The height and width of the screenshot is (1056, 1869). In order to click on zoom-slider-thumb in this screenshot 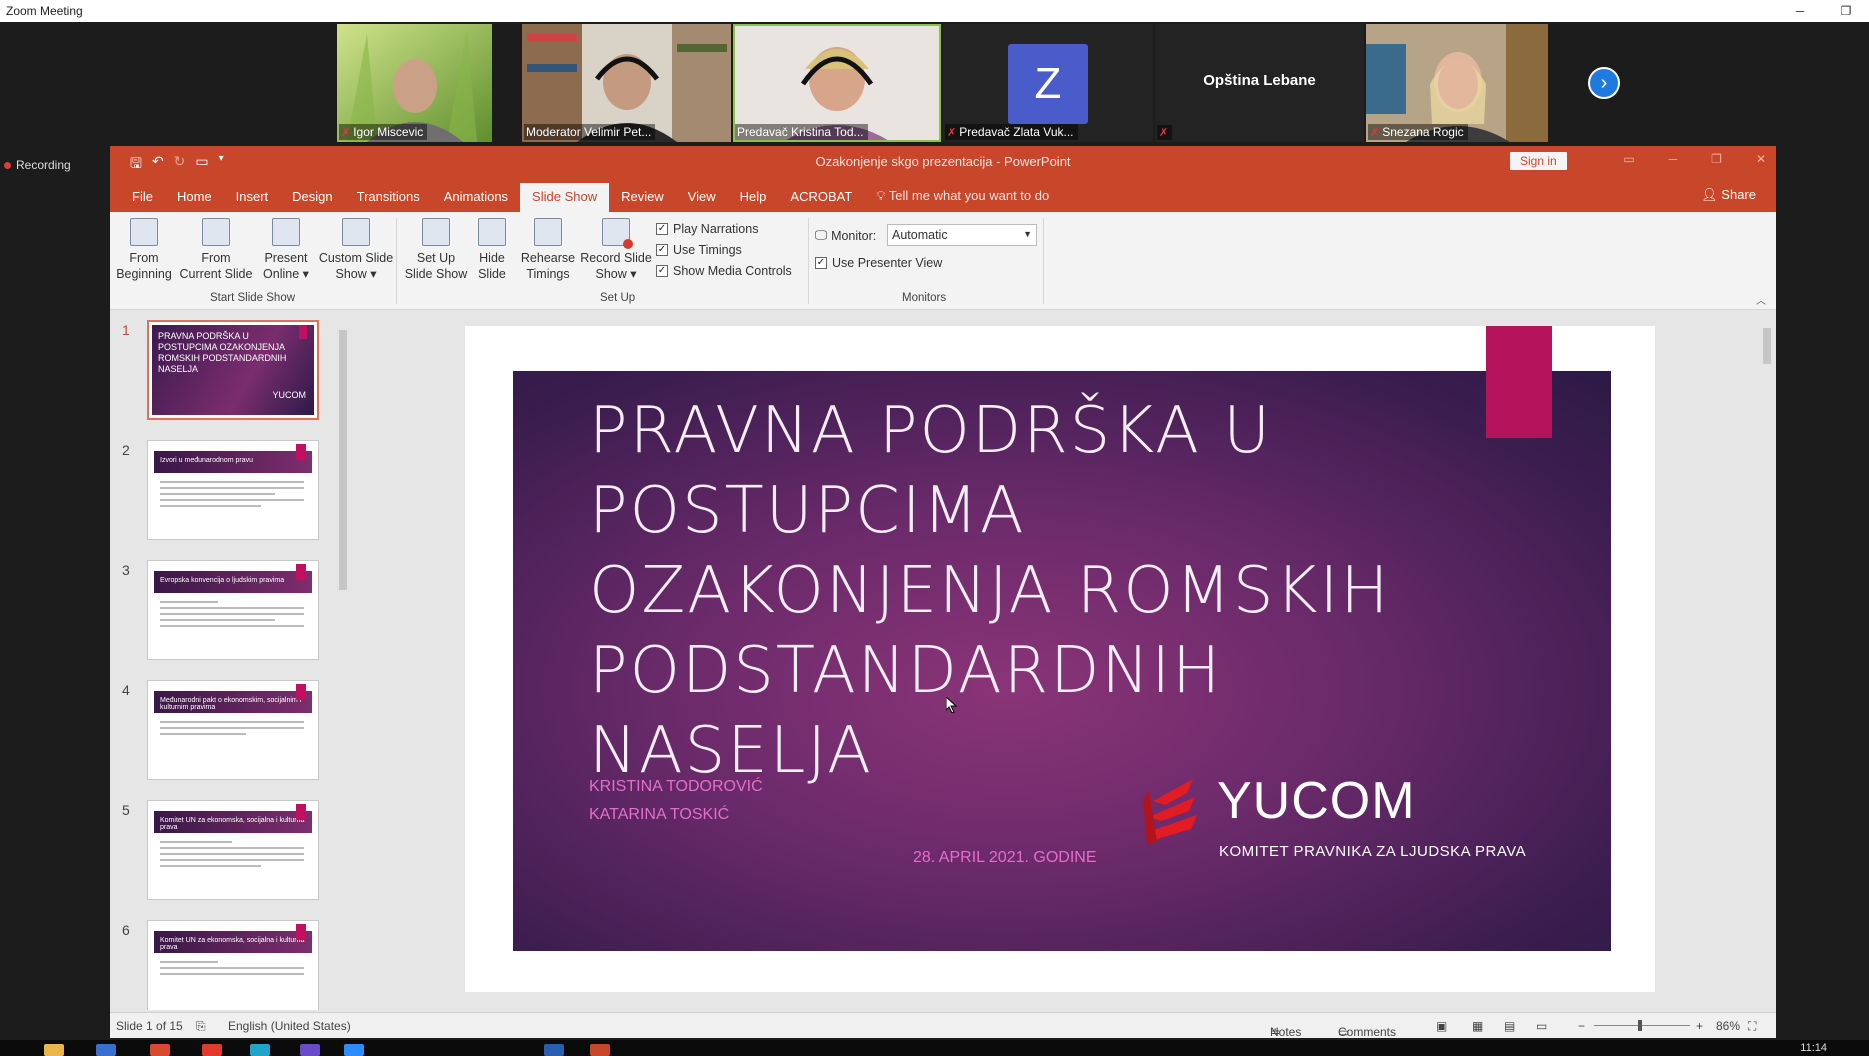, I will do `click(1640, 1025)`.